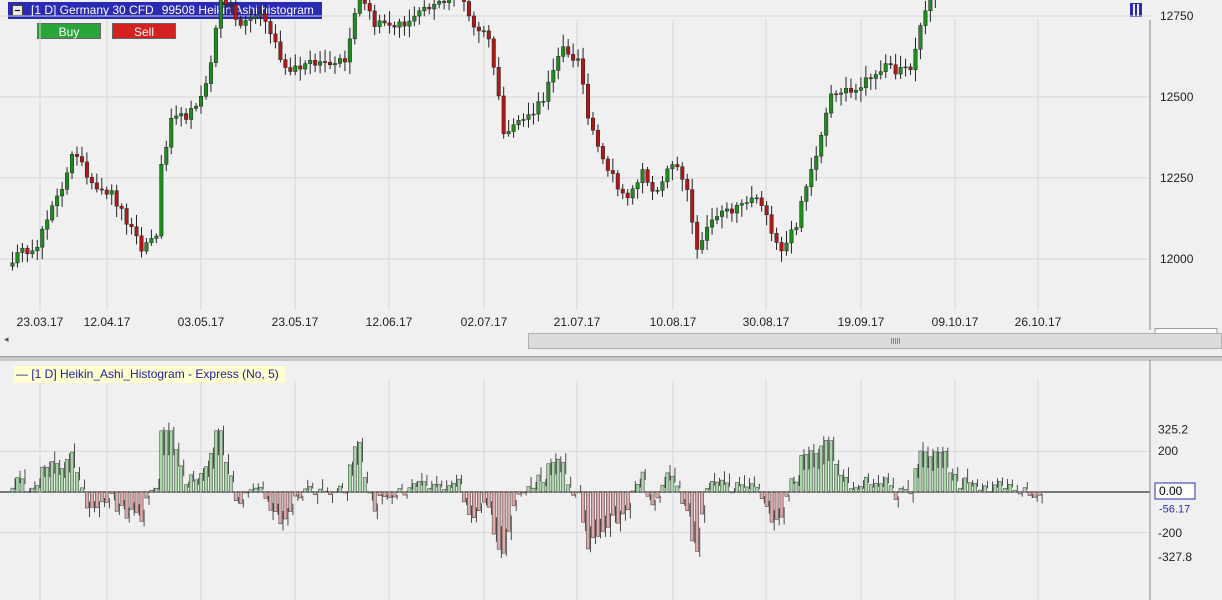 This screenshot has height=600, width=1222. Describe the element at coordinates (875, 341) in the screenshot. I see `horizontal-scrollbar` at that location.